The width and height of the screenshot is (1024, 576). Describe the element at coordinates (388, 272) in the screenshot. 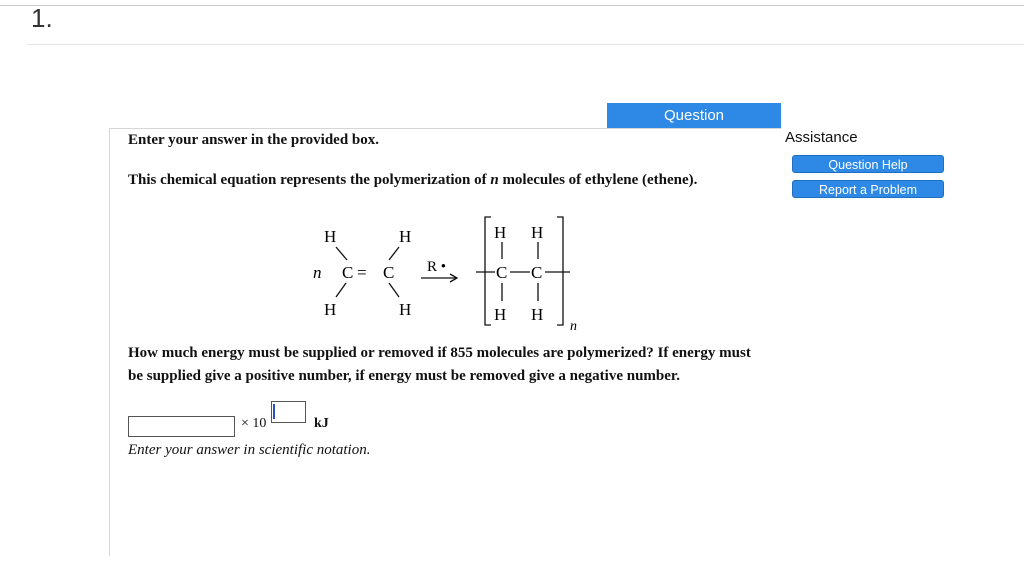

I see `ethylene-carbon-right: C` at that location.